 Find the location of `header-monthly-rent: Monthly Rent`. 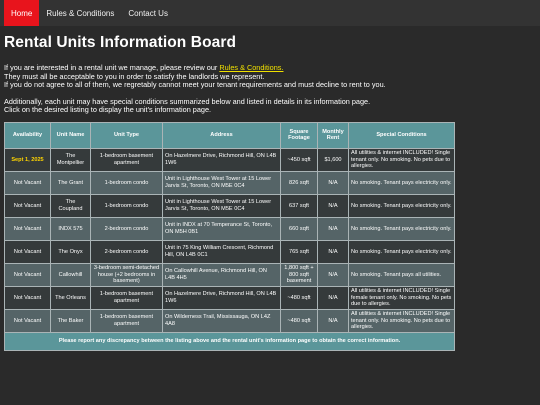

header-monthly-rent: Monthly Rent is located at coordinates (333, 135).